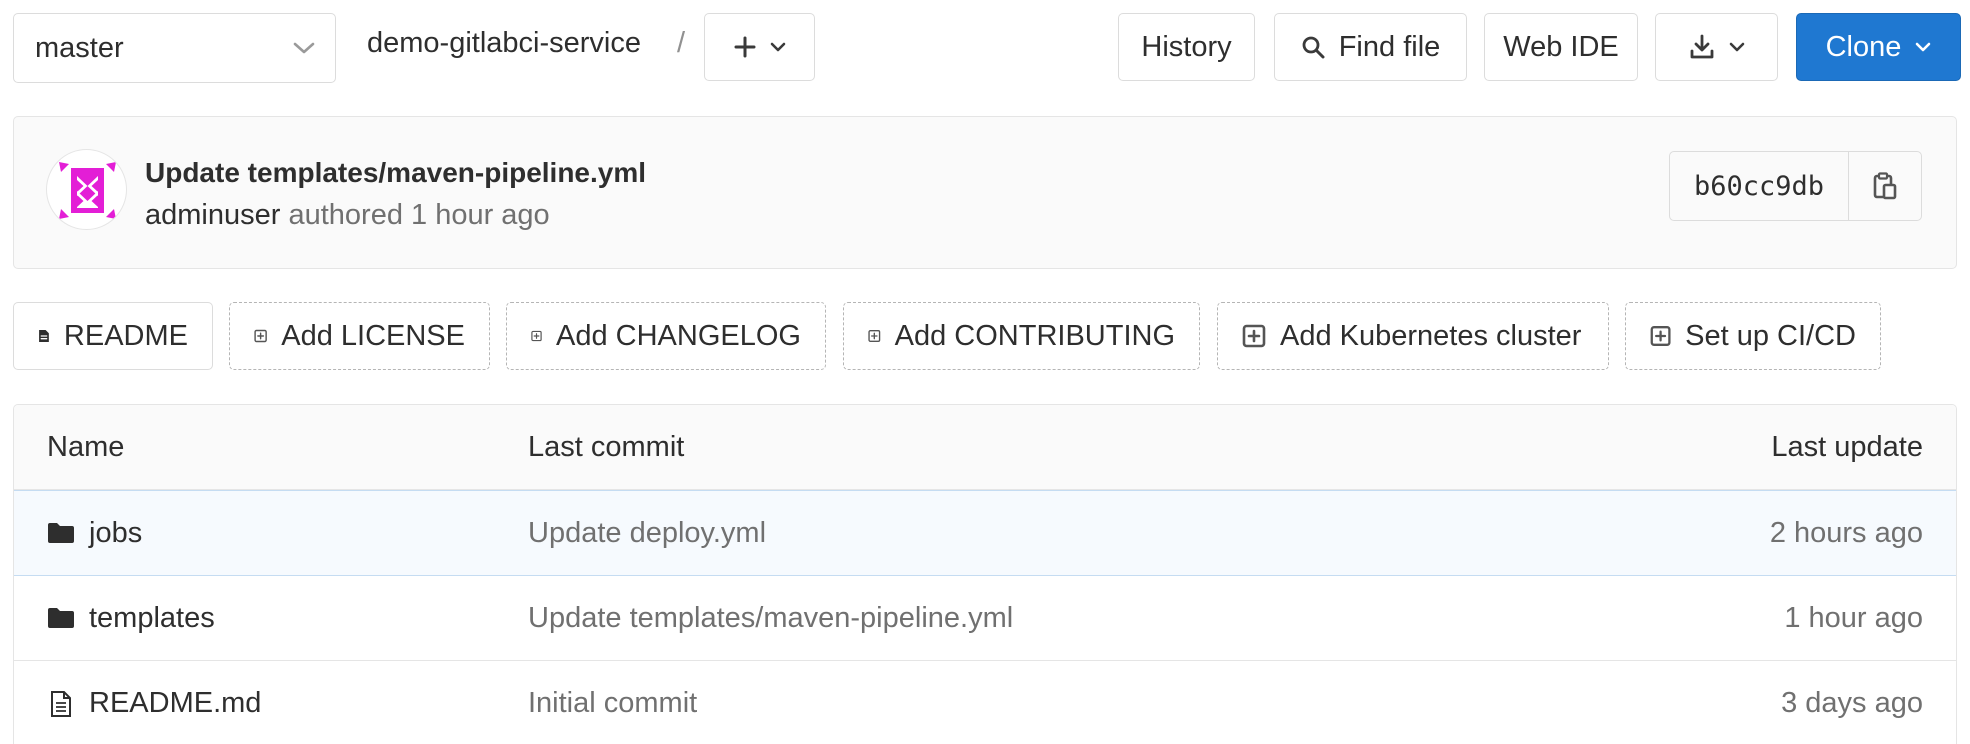 The height and width of the screenshot is (744, 1970). I want to click on file-name: jobs, so click(115, 533).